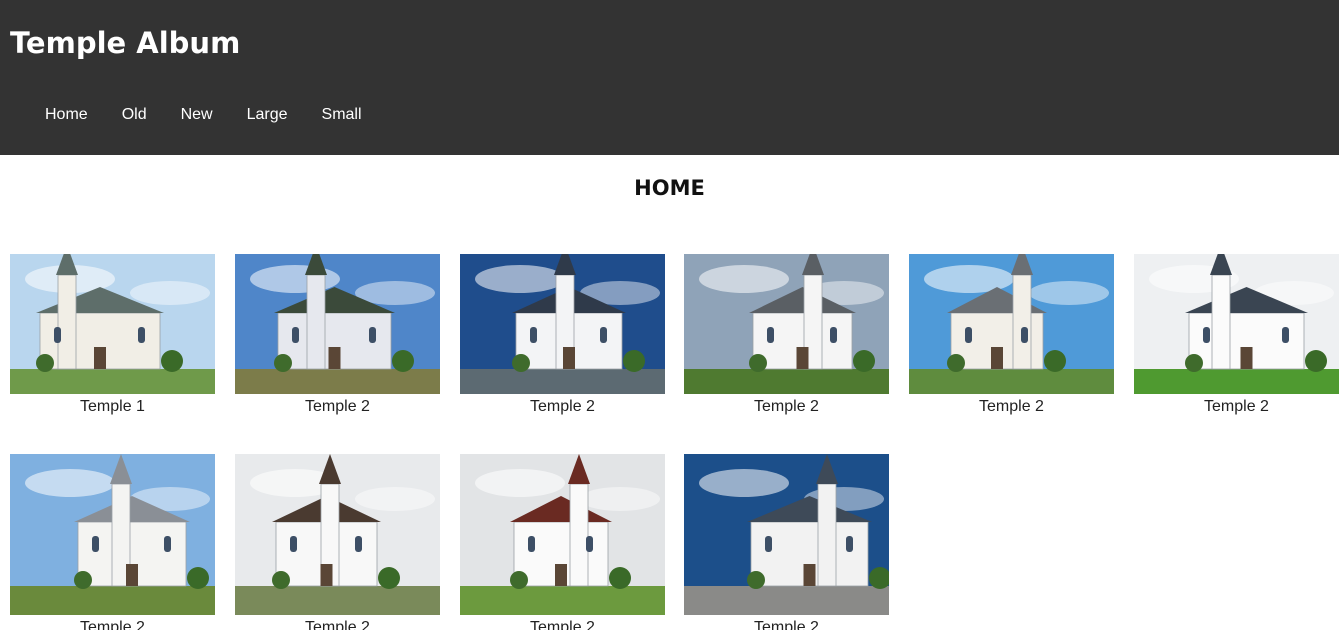 The height and width of the screenshot is (630, 1339). I want to click on main-nav: Home Old New Large Small, so click(203, 115).